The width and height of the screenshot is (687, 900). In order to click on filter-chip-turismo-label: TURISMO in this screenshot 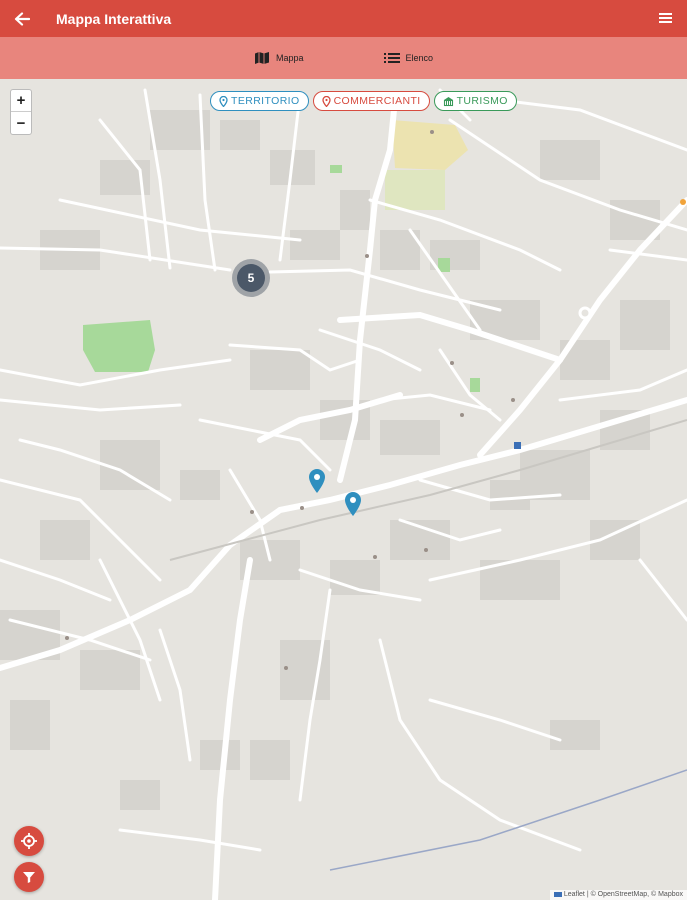, I will do `click(482, 101)`.